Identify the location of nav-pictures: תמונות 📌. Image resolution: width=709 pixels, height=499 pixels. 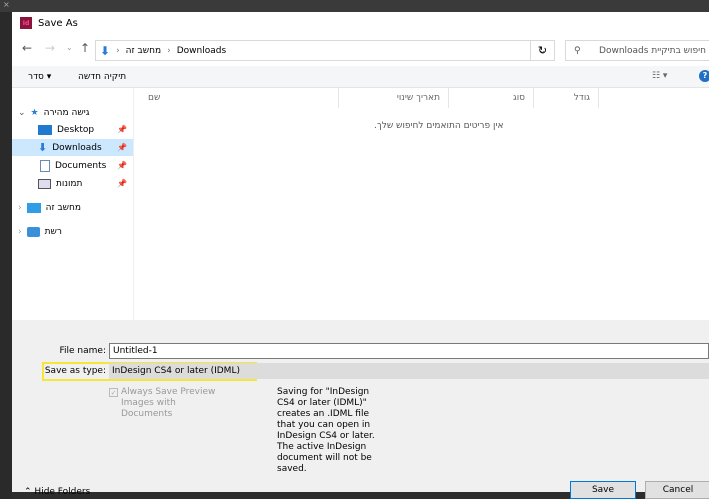
(72, 183).